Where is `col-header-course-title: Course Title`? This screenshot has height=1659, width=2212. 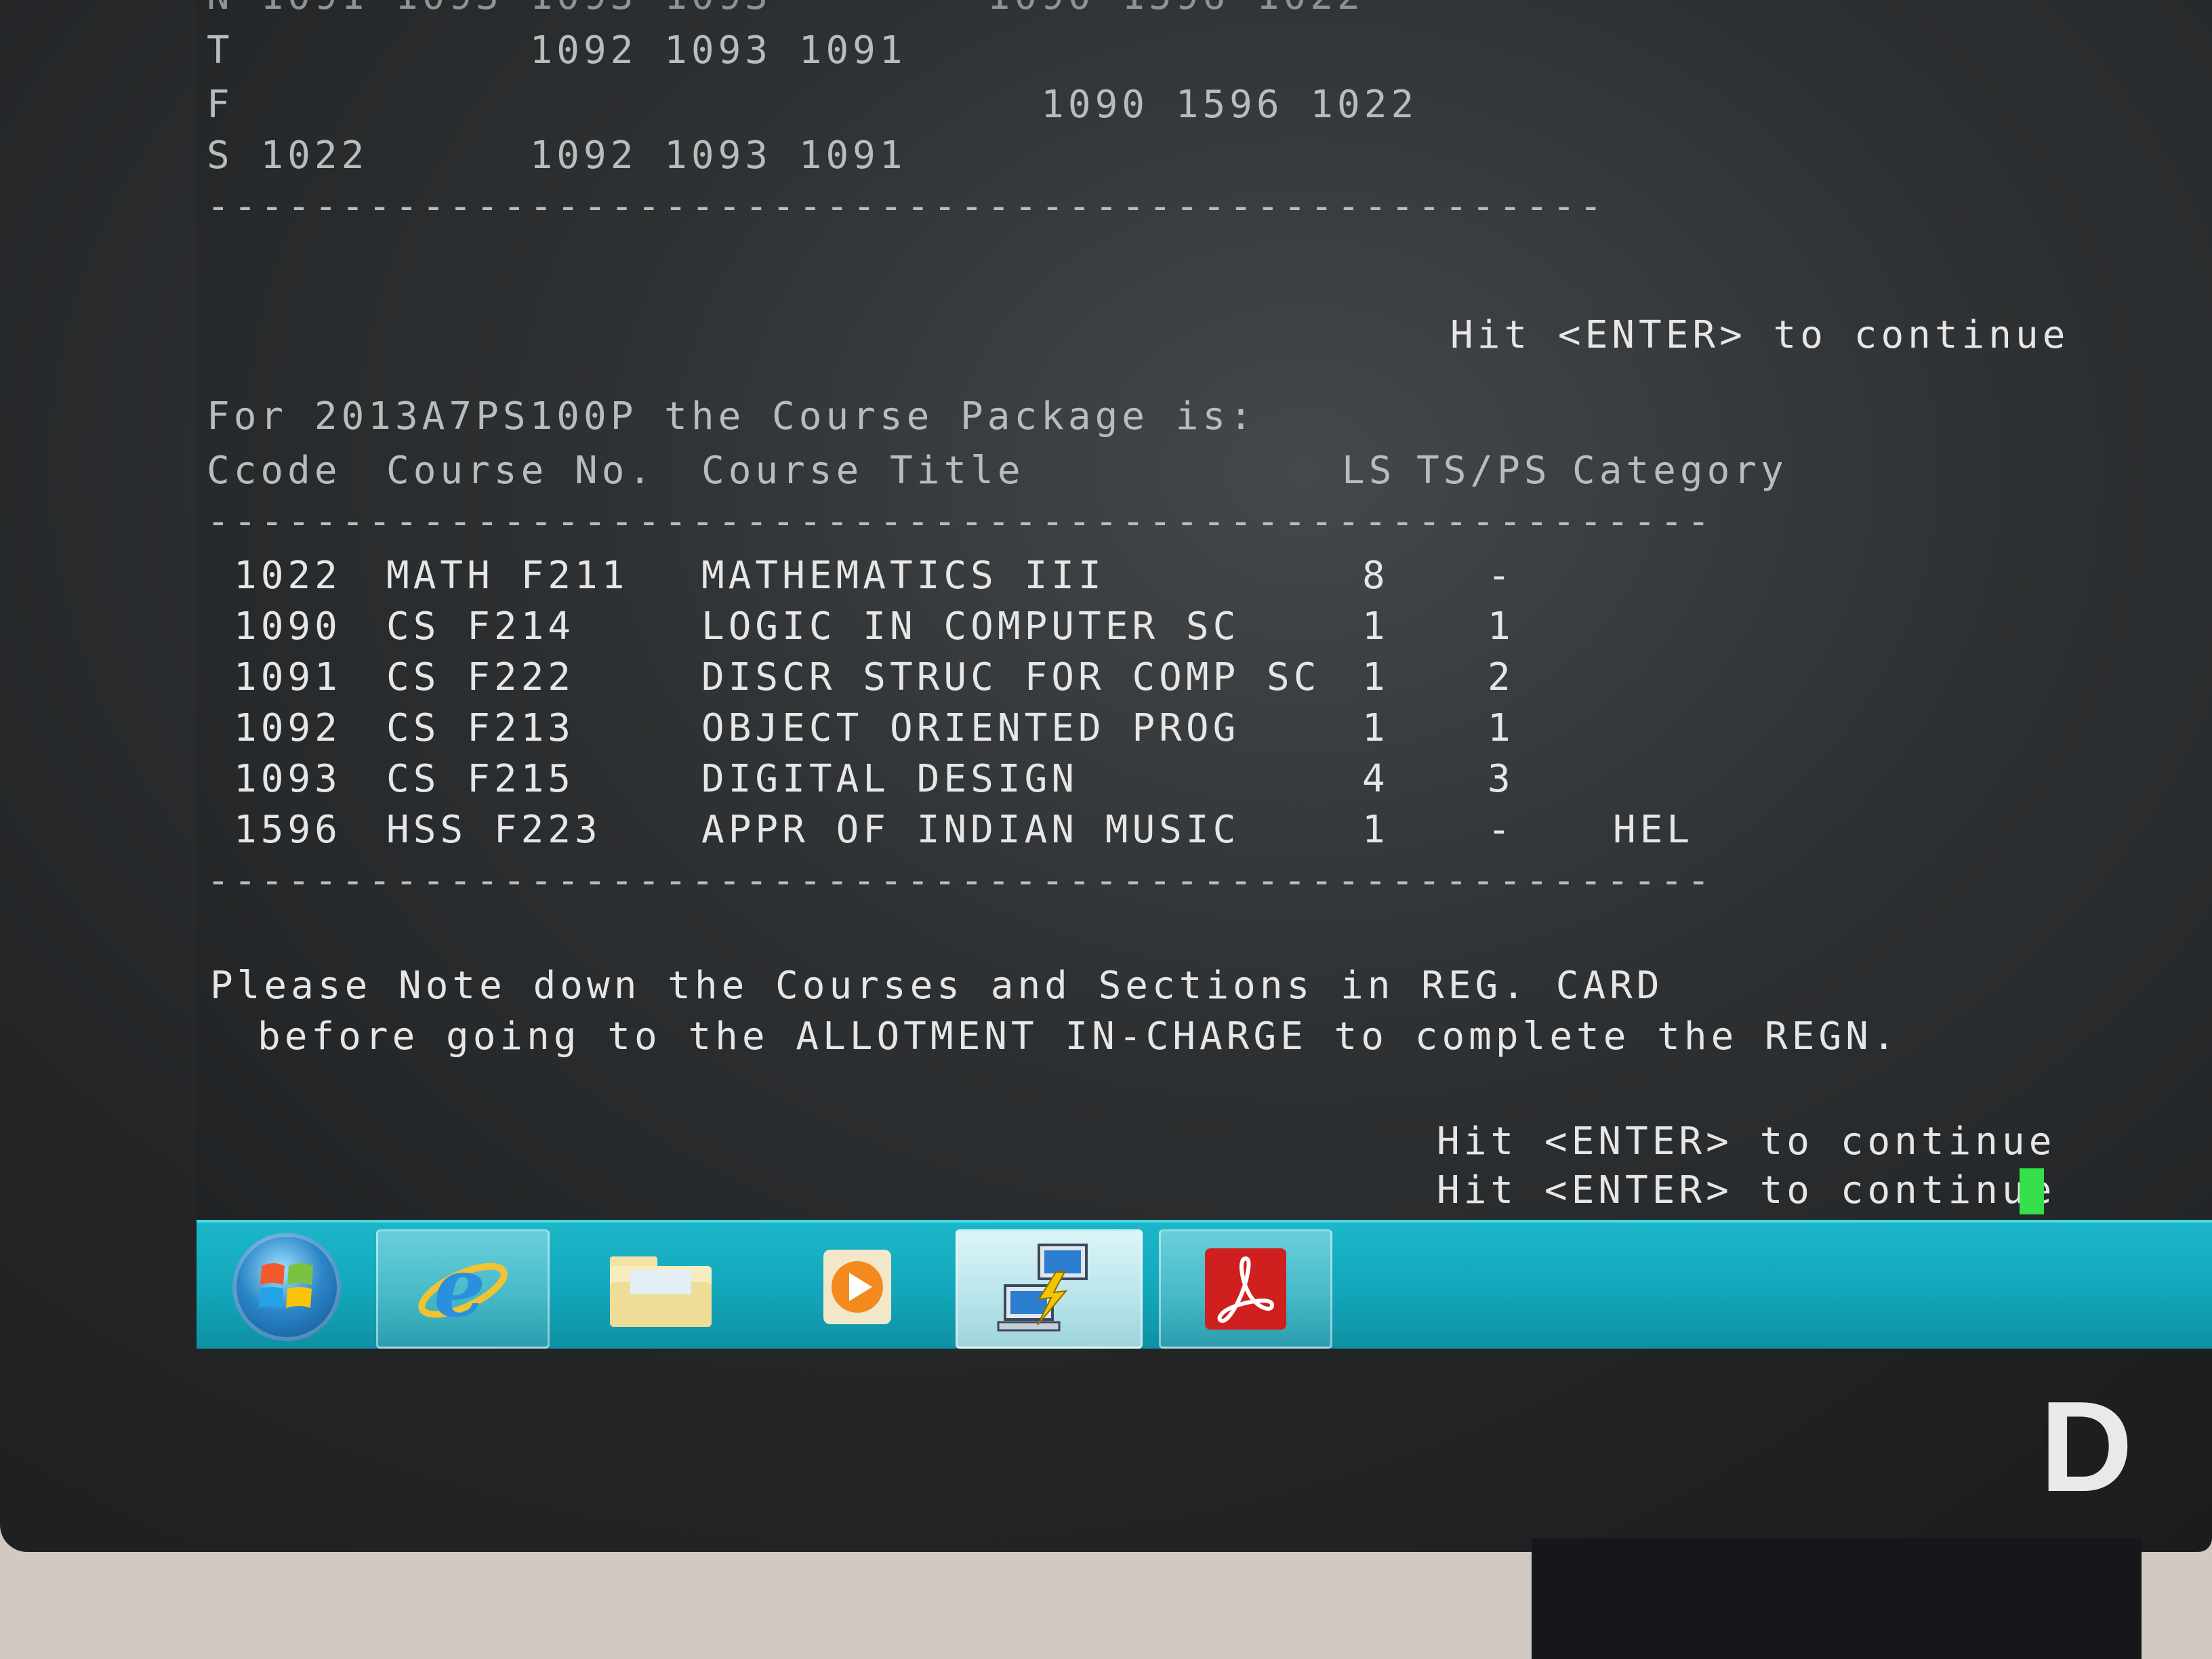
col-header-course-title: Course Title is located at coordinates (863, 471).